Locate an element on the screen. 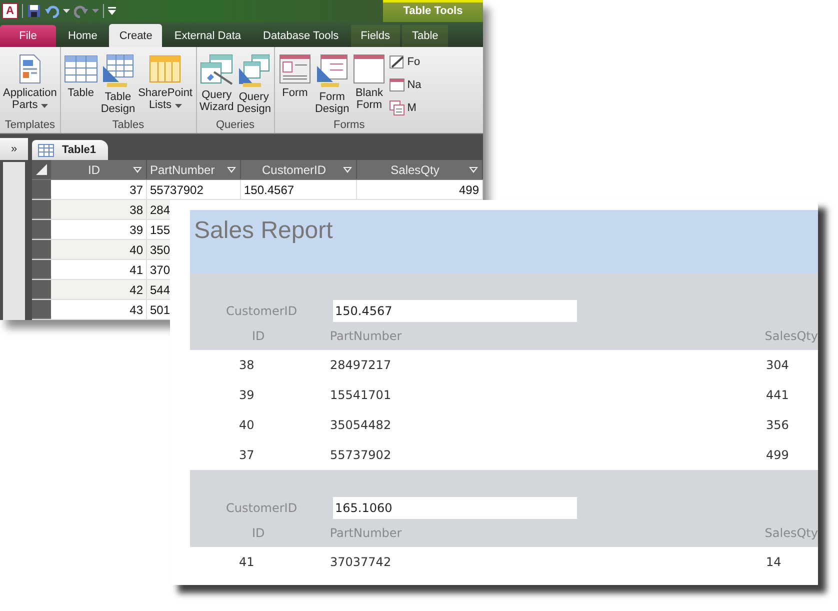 This screenshot has width=838, height=611. ribbon-button: Table is located at coordinates (80, 85).